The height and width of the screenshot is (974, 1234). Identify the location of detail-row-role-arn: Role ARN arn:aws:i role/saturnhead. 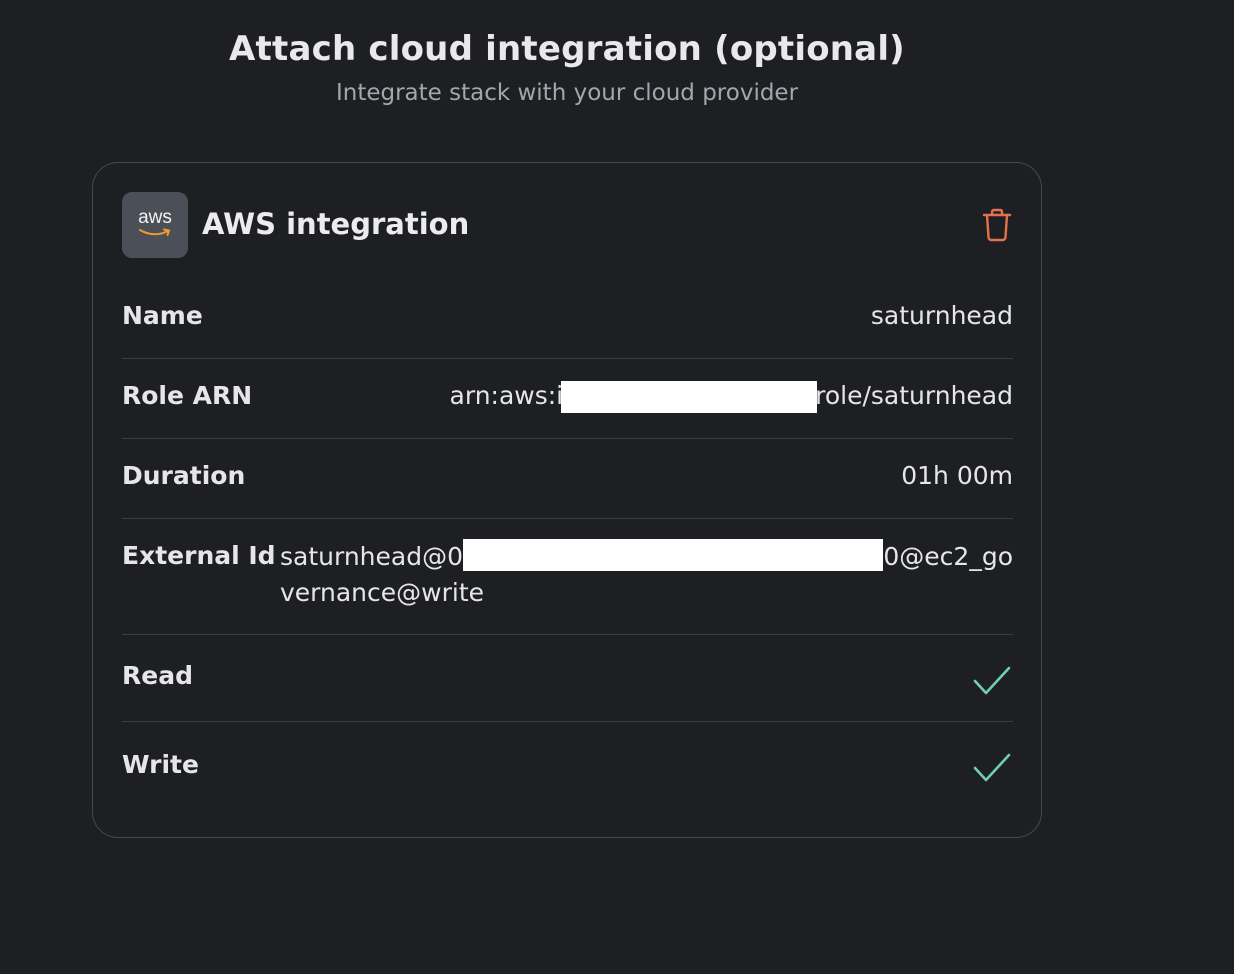
(567, 399).